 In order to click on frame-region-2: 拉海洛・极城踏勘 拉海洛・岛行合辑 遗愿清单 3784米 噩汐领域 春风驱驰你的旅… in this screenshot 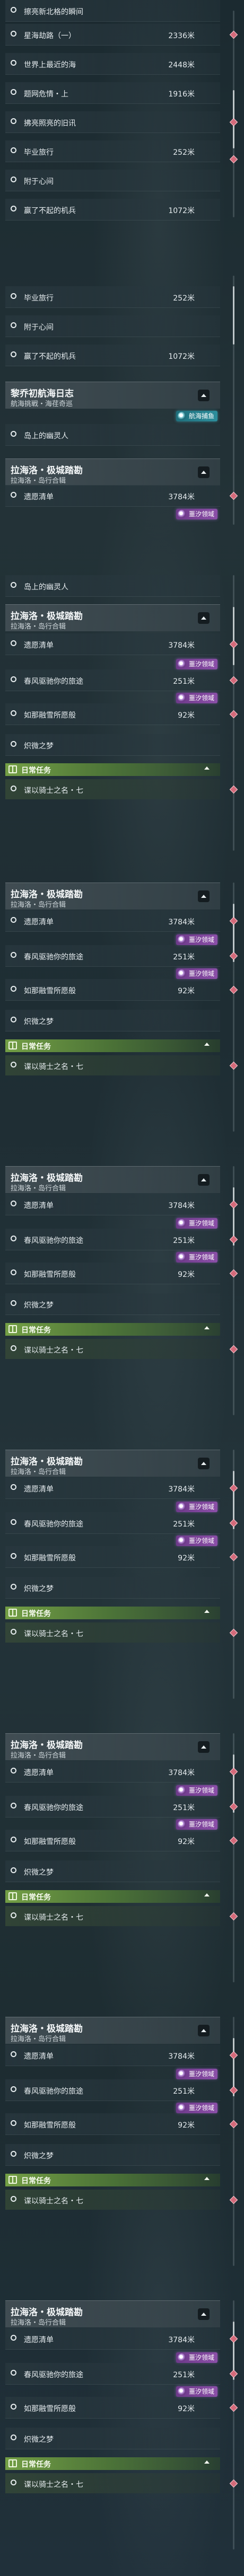, I will do `click(122, 1293)`.